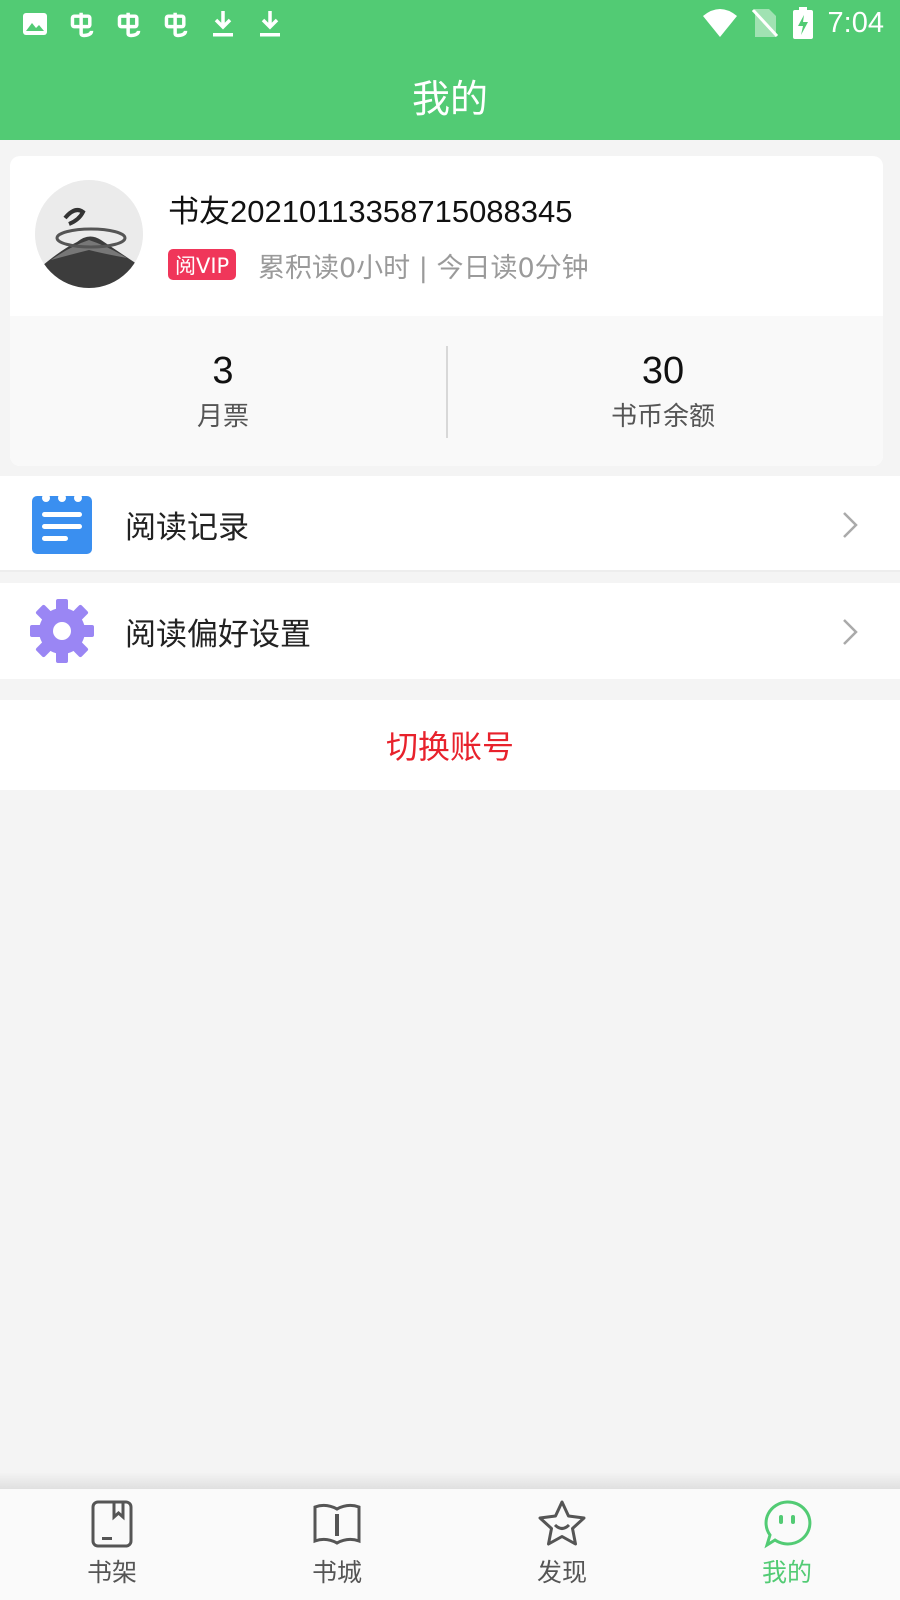 The height and width of the screenshot is (1600, 900). I want to click on menu-item-reading-history: 阅读记录, so click(450, 524).